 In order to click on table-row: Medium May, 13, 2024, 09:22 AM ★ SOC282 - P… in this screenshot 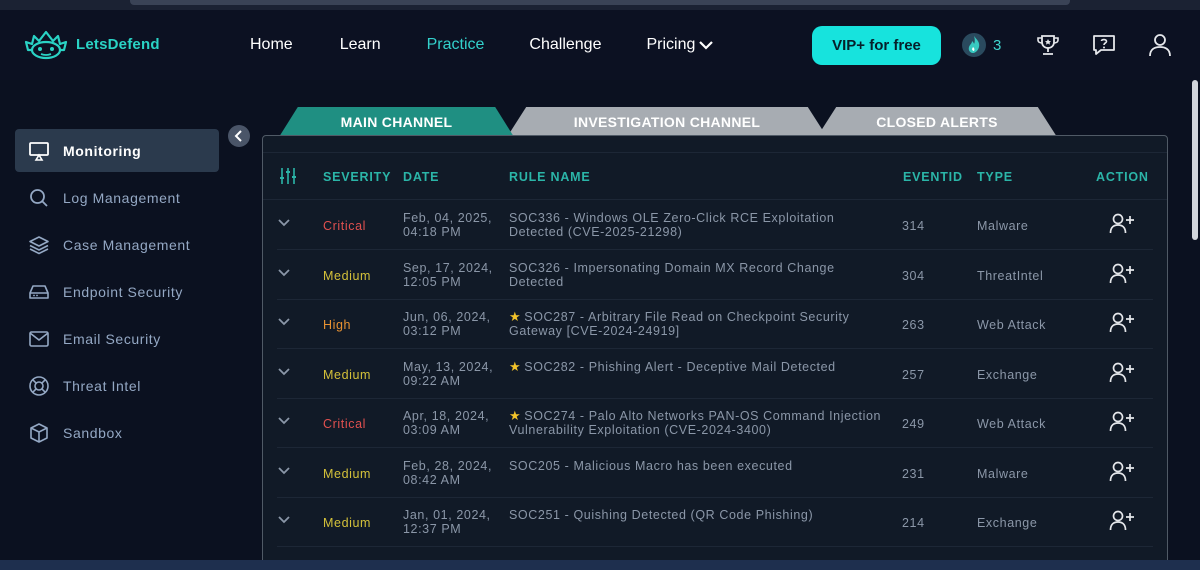, I will do `click(715, 374)`.